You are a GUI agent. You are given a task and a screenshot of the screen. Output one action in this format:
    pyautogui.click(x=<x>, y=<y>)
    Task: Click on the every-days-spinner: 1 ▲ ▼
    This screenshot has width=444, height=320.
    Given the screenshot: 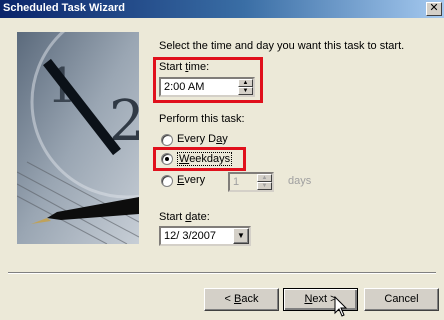 What is the action you would take?
    pyautogui.click(x=251, y=182)
    